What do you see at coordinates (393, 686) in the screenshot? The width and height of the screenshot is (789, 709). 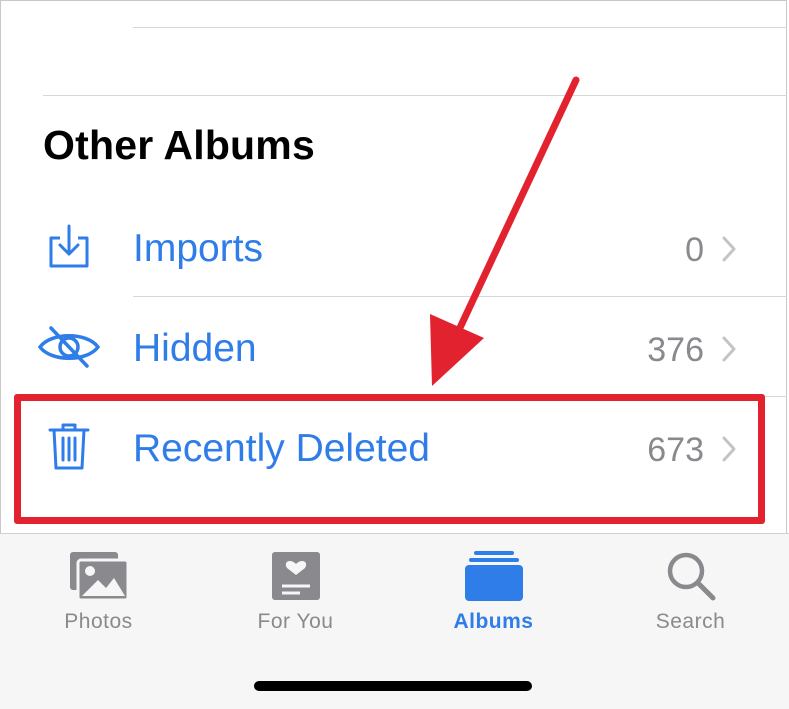 I see `home-indicator` at bounding box center [393, 686].